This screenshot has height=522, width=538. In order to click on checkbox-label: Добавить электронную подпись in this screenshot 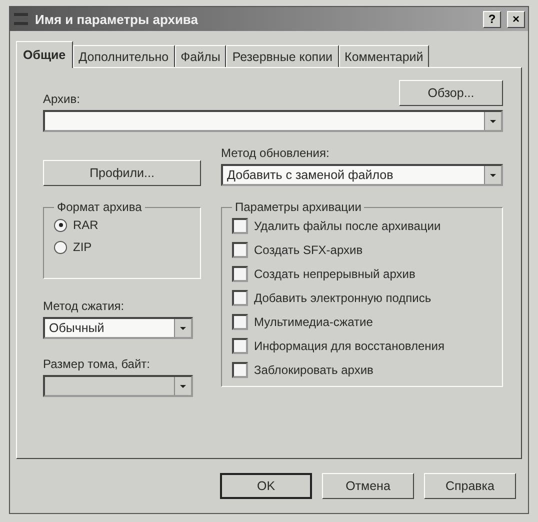, I will do `click(343, 298)`.